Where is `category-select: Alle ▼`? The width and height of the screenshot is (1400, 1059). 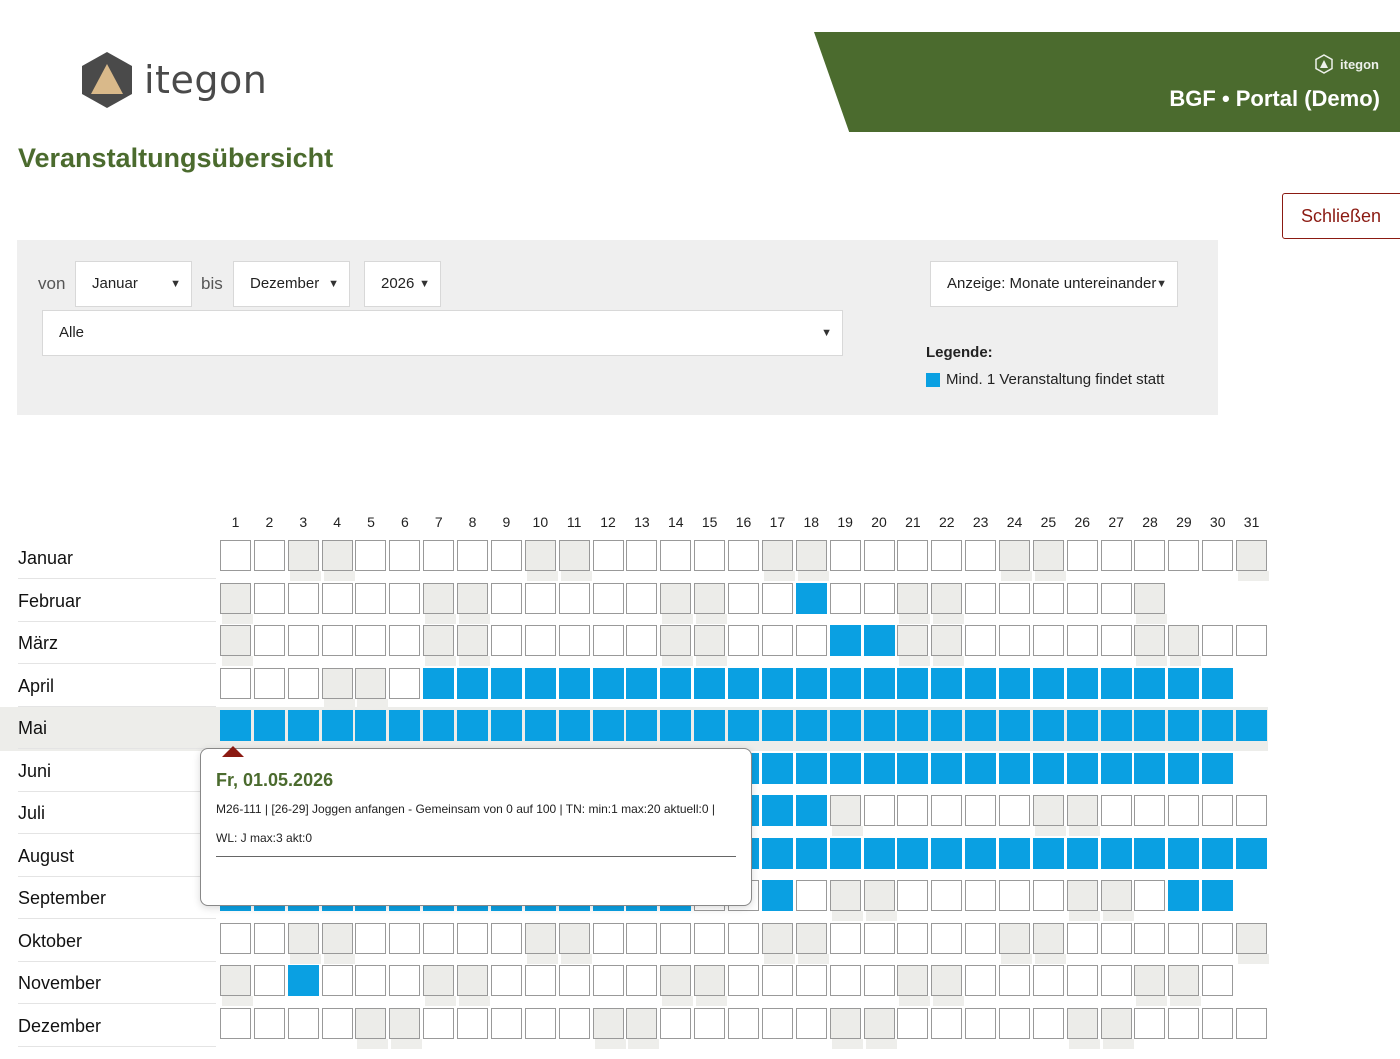 category-select: Alle ▼ is located at coordinates (442, 333).